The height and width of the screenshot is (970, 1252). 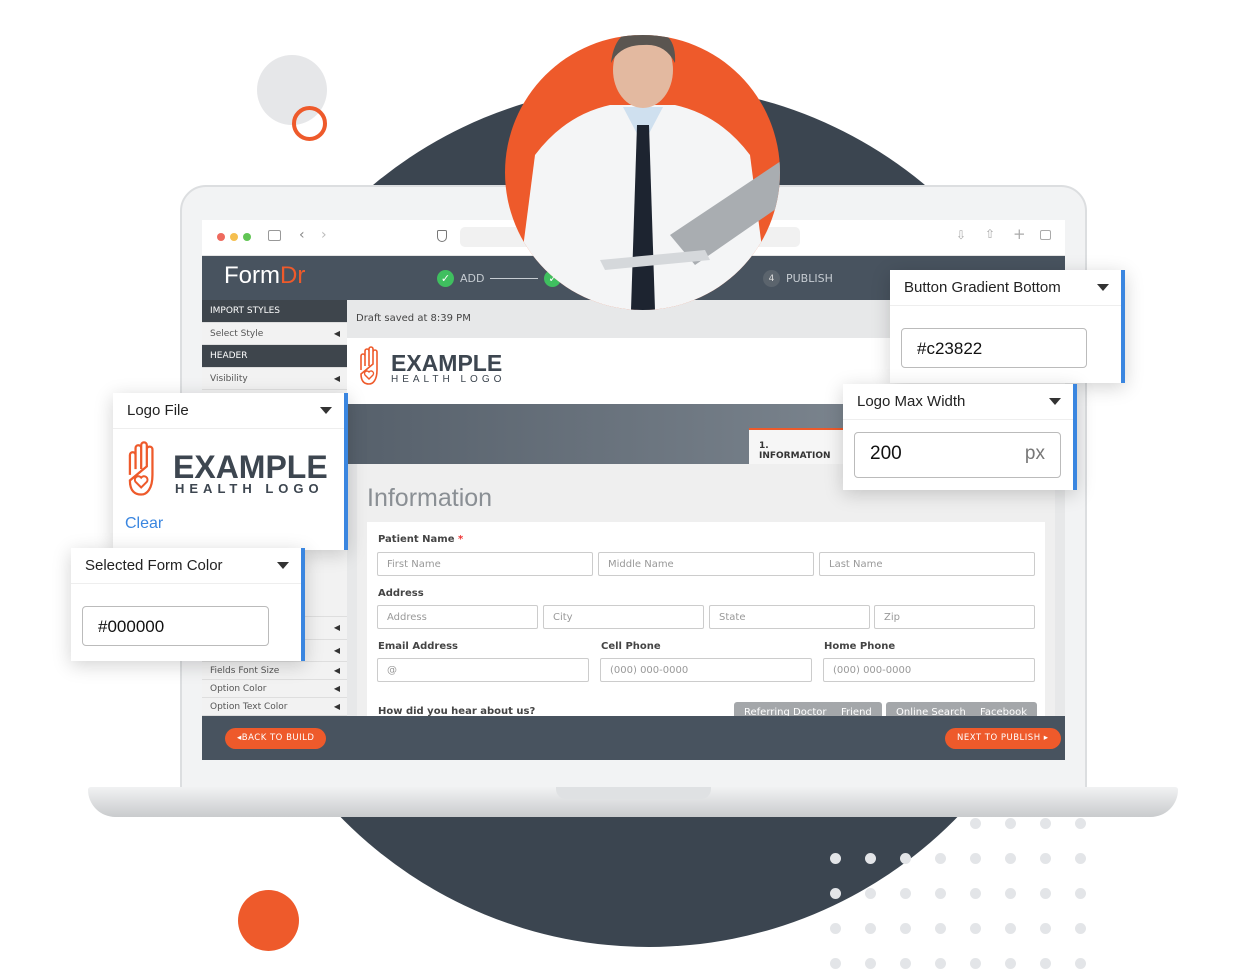 What do you see at coordinates (789, 617) in the screenshot?
I see `state-input: State` at bounding box center [789, 617].